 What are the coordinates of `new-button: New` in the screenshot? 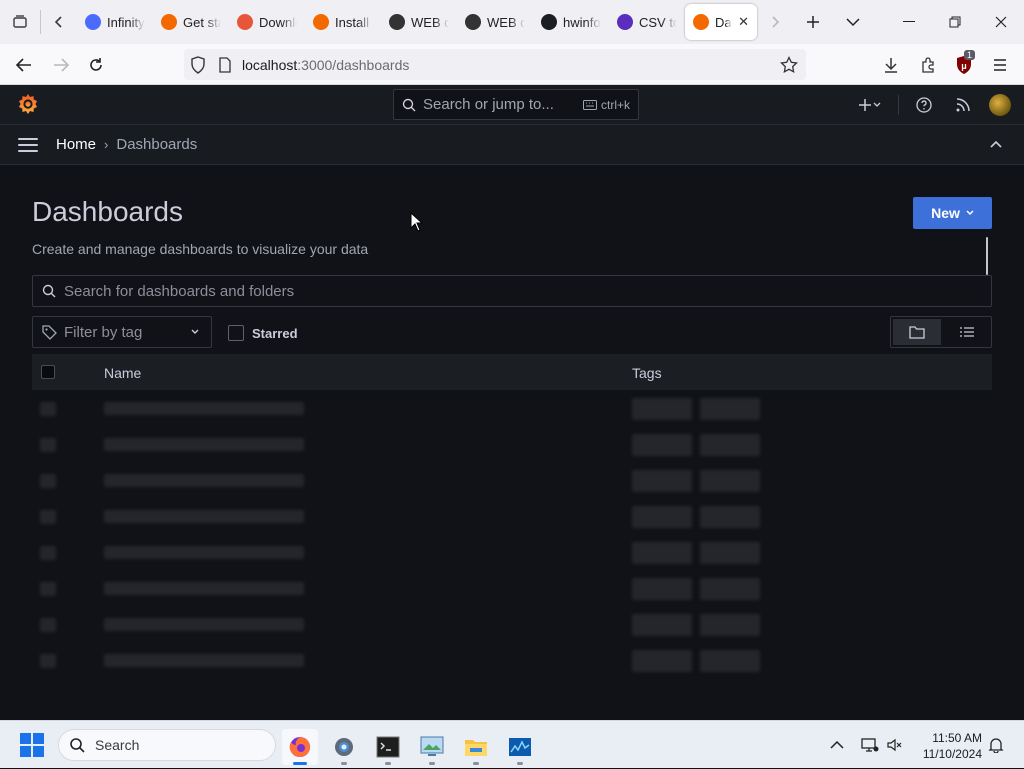 It's located at (952, 213).